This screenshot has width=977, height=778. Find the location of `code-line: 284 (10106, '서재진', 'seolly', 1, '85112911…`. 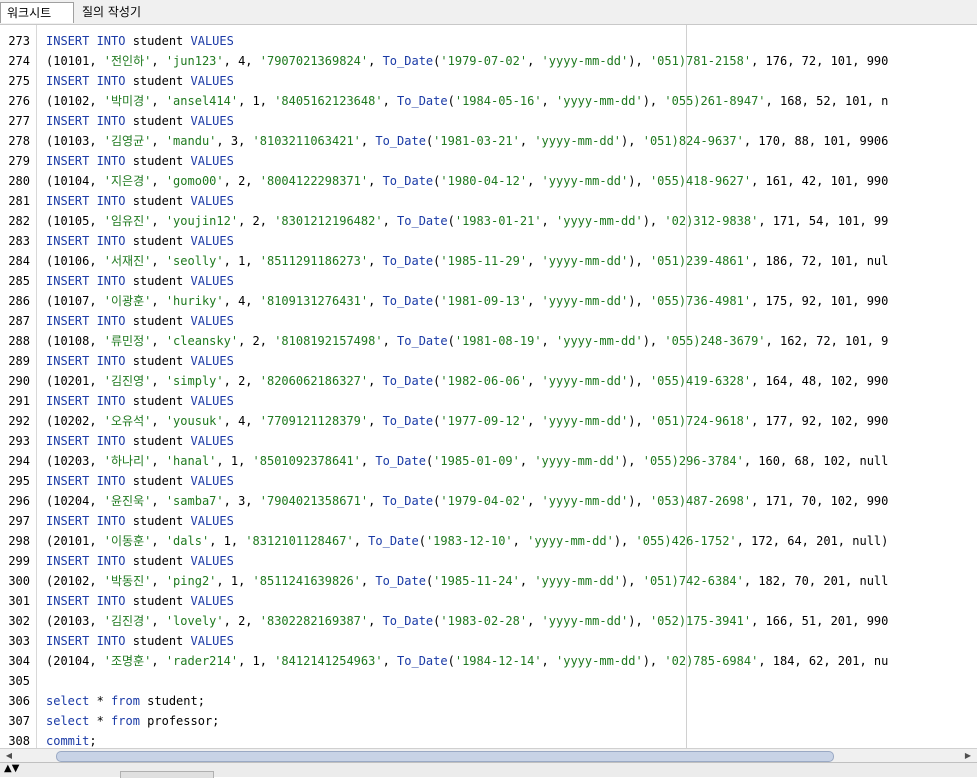

code-line: 284 (10106, '서재진', 'seolly', 1, '85112911… is located at coordinates (488, 261).